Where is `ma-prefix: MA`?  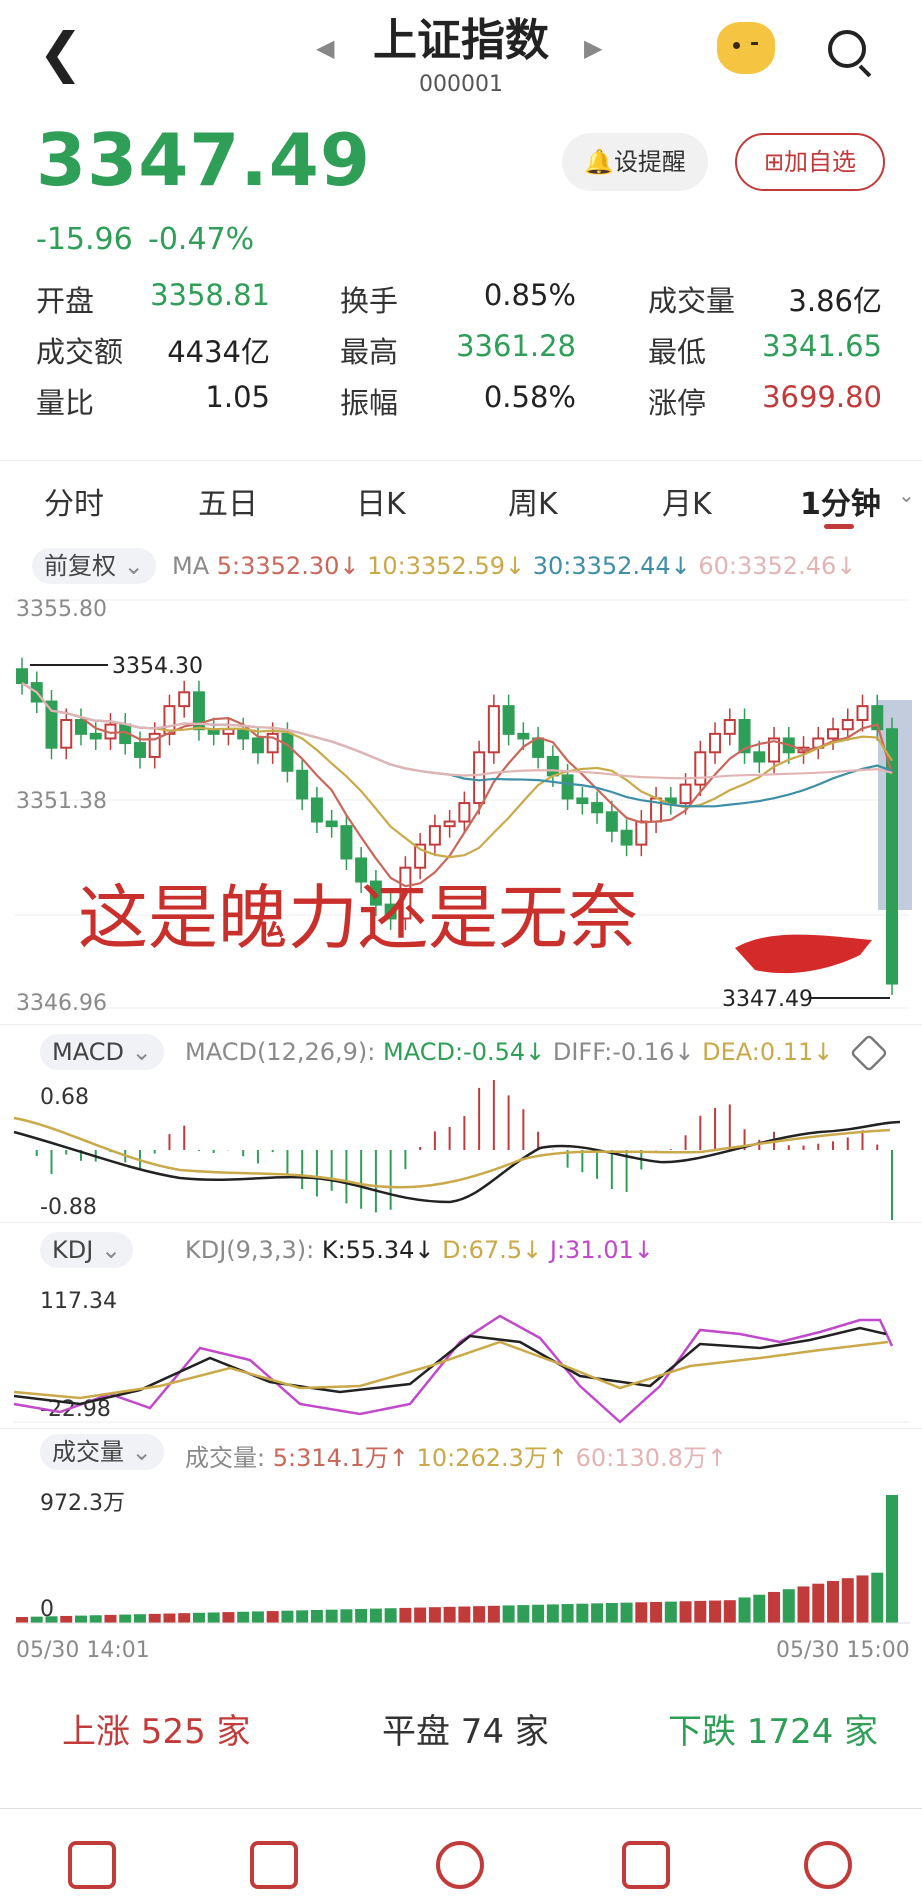 ma-prefix: MA is located at coordinates (191, 566).